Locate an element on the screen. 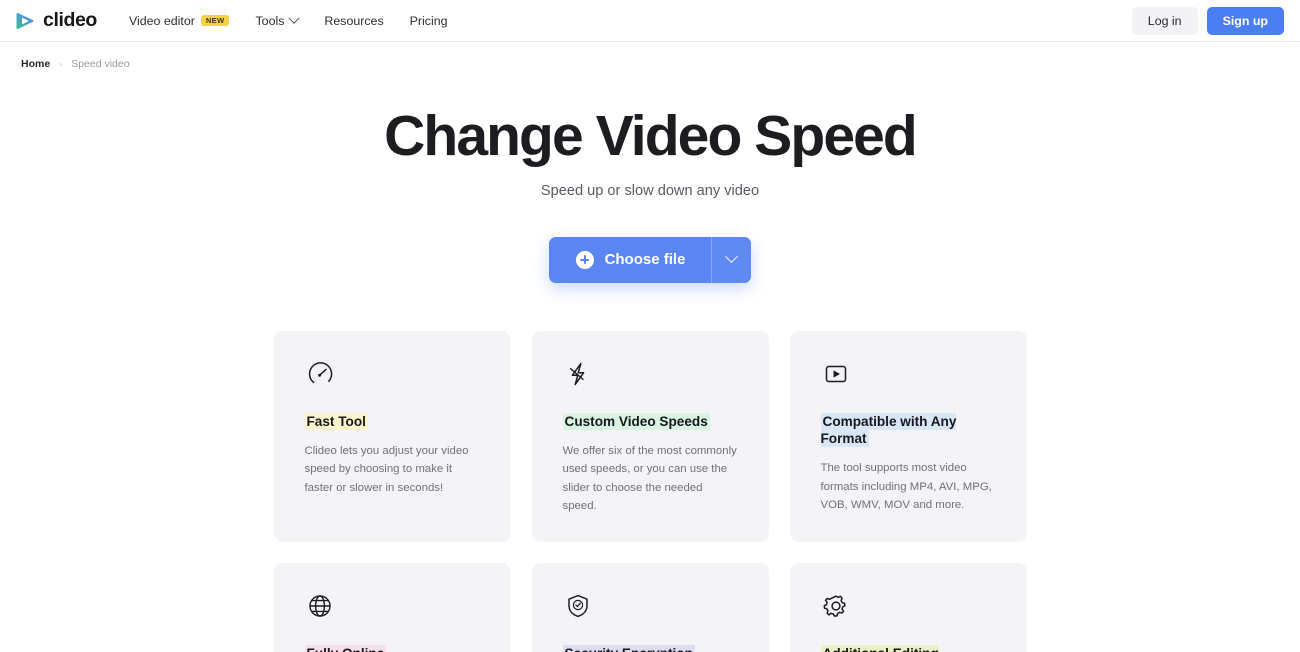  feature-title-highlight: Custom Video Speeds is located at coordinates (636, 421).